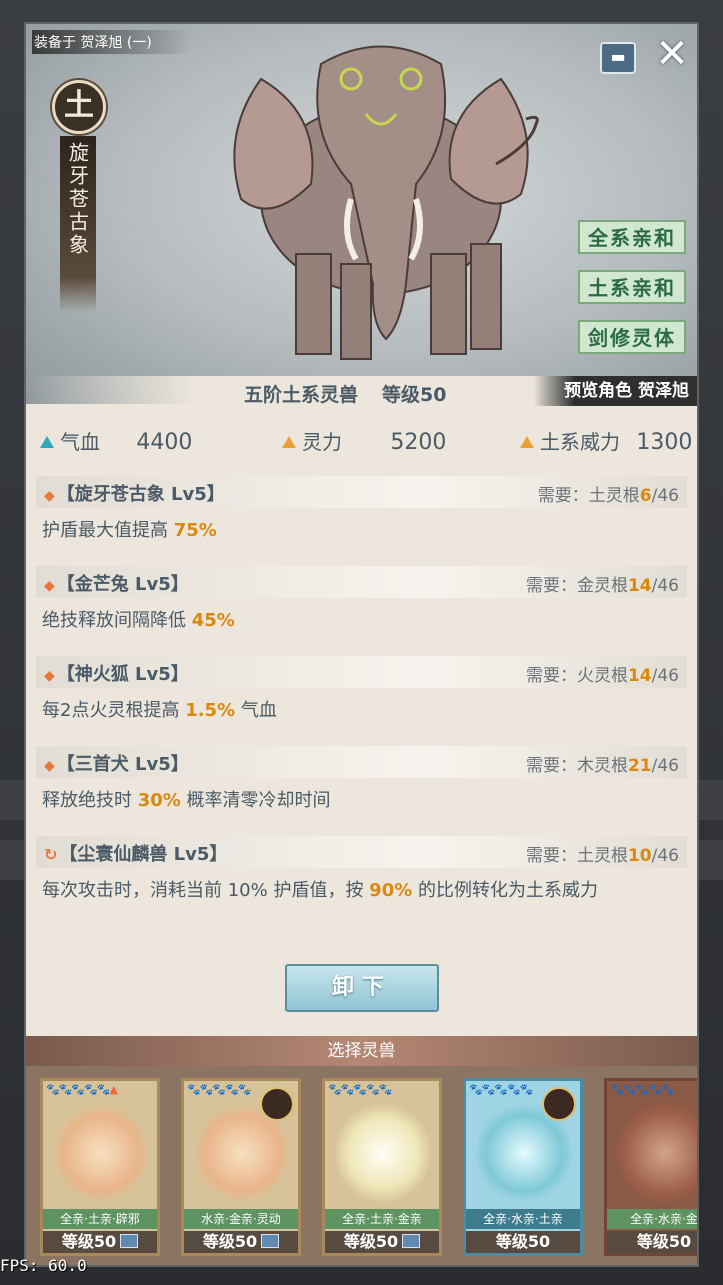 The height and width of the screenshot is (1285, 723). What do you see at coordinates (361, 1051) in the screenshot?
I see `select-beast-title: 选择灵兽` at bounding box center [361, 1051].